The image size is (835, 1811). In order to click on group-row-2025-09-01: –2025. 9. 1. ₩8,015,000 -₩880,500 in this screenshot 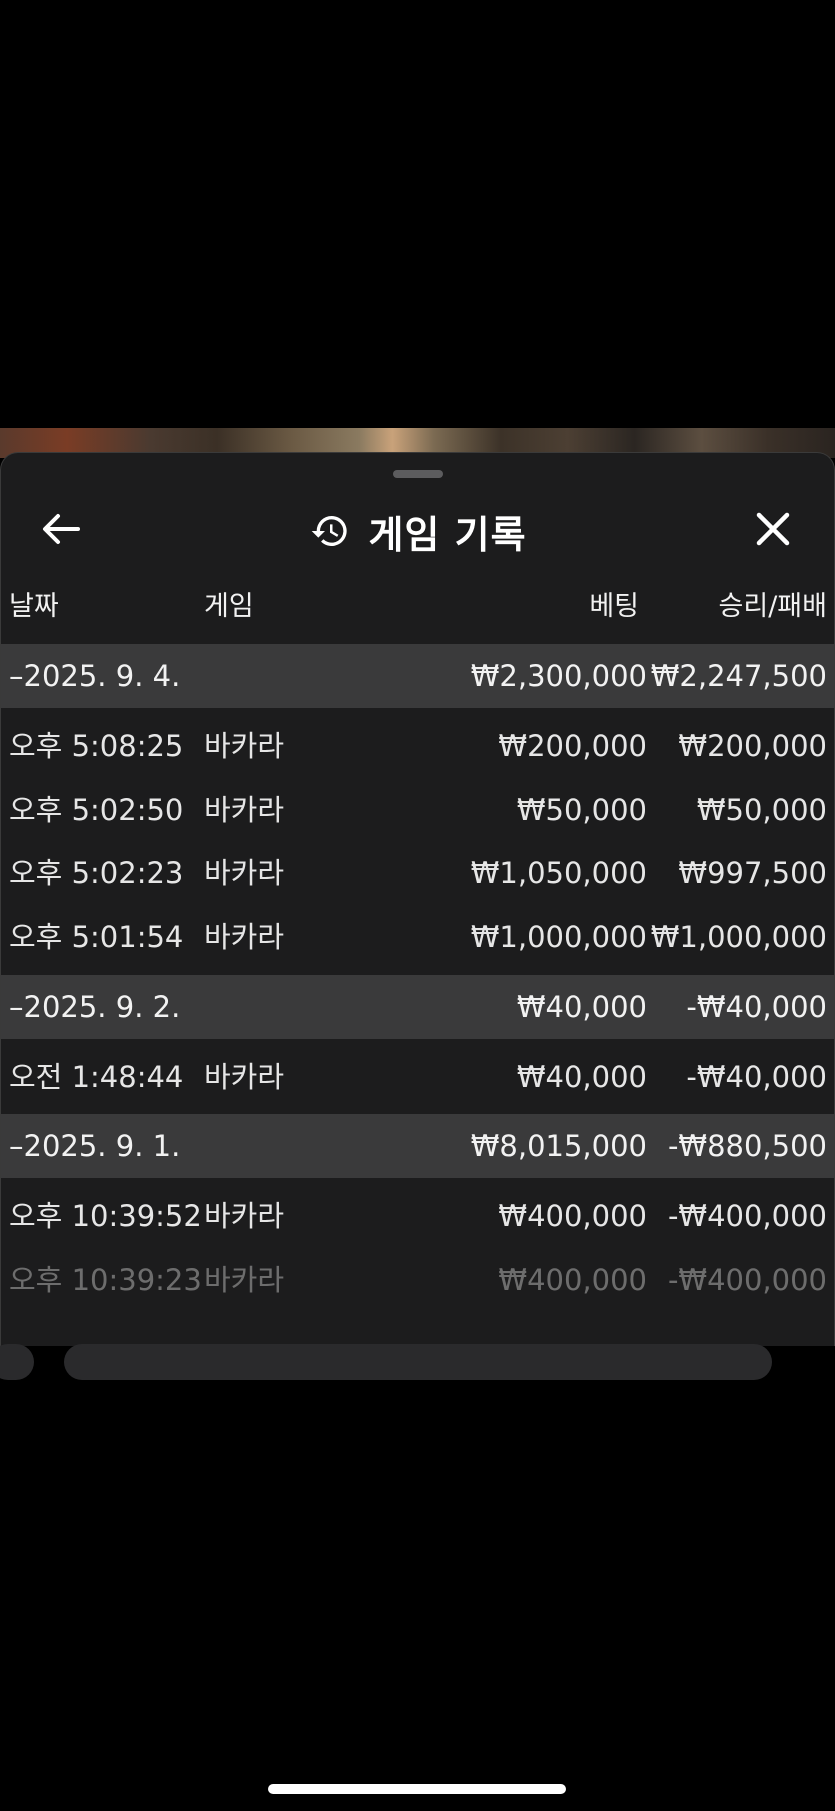, I will do `click(417, 1146)`.